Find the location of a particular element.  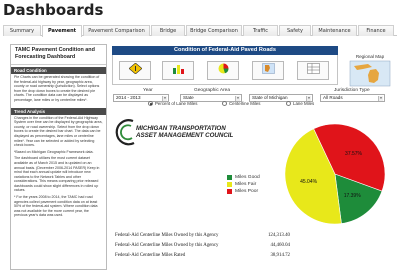

view-table-button is located at coordinates (313, 70).